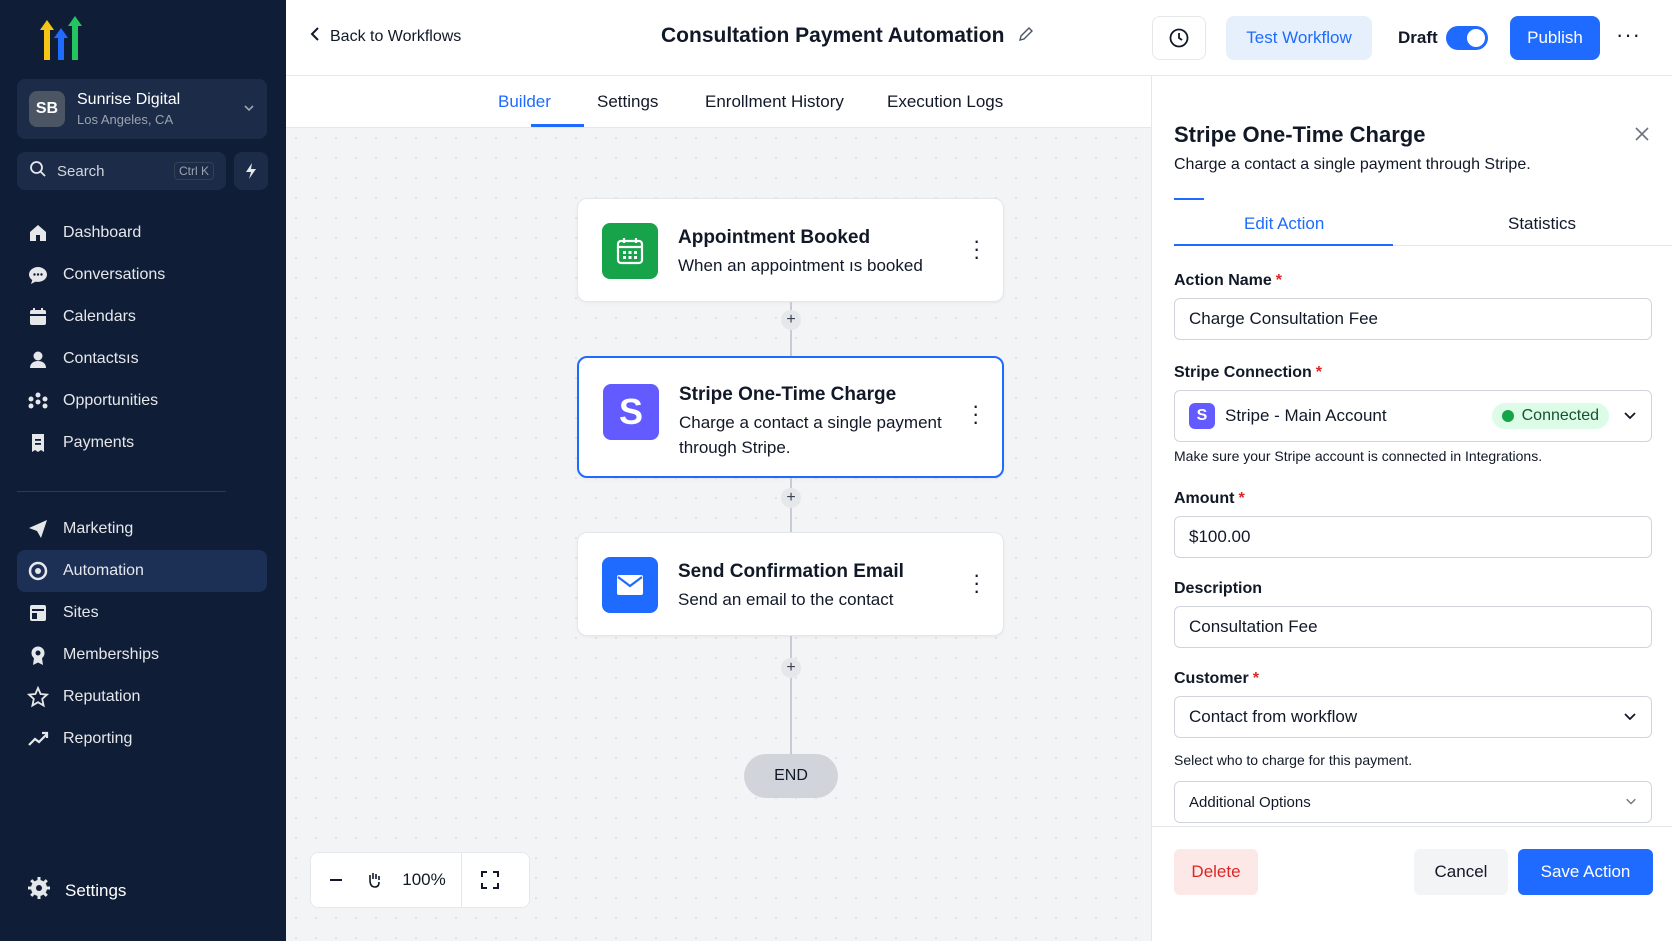 The height and width of the screenshot is (941, 1672). Describe the element at coordinates (1413, 802) in the screenshot. I see `additional-options-toggle: Additional Options` at that location.